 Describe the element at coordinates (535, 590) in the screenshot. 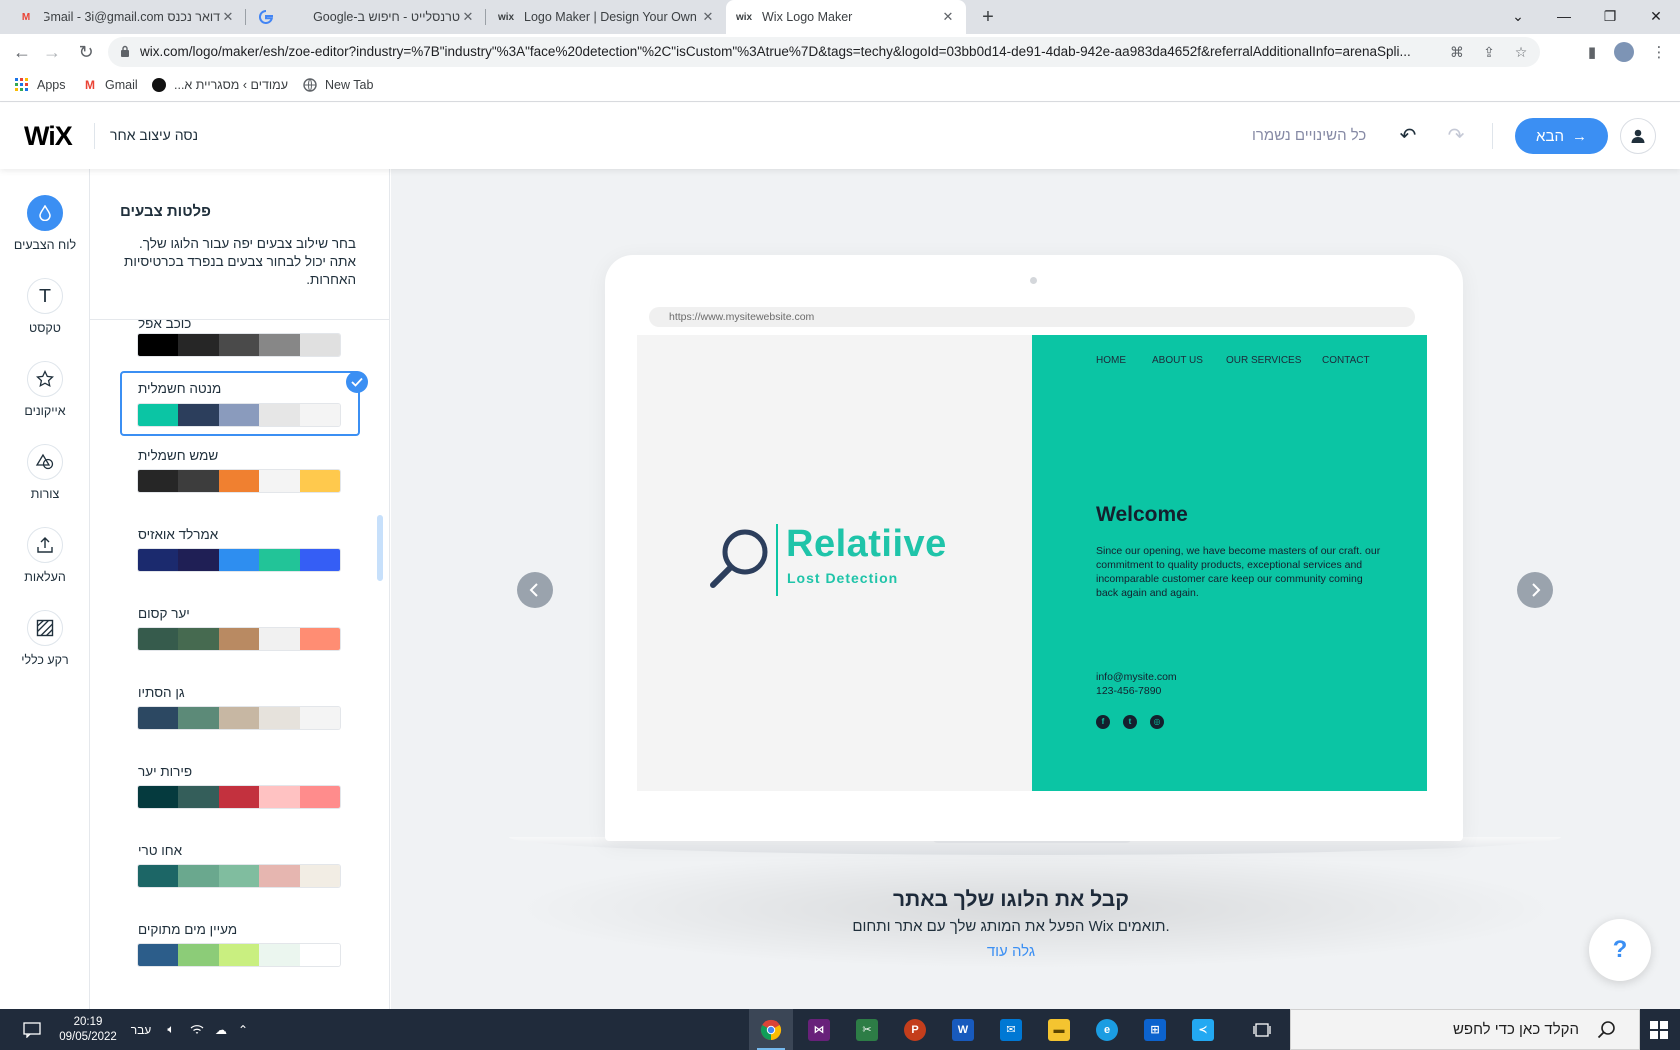

I see `previous-mockup-arrow` at that location.